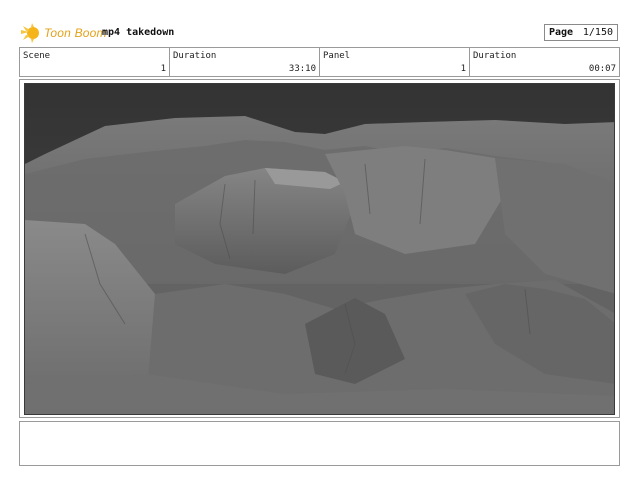 This screenshot has width=640, height=495. Describe the element at coordinates (163, 69) in the screenshot. I see `scene-value: 1` at that location.